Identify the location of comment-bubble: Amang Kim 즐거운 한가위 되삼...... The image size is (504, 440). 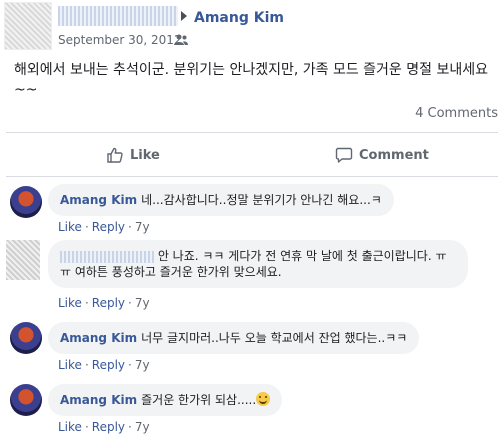
(165, 400).